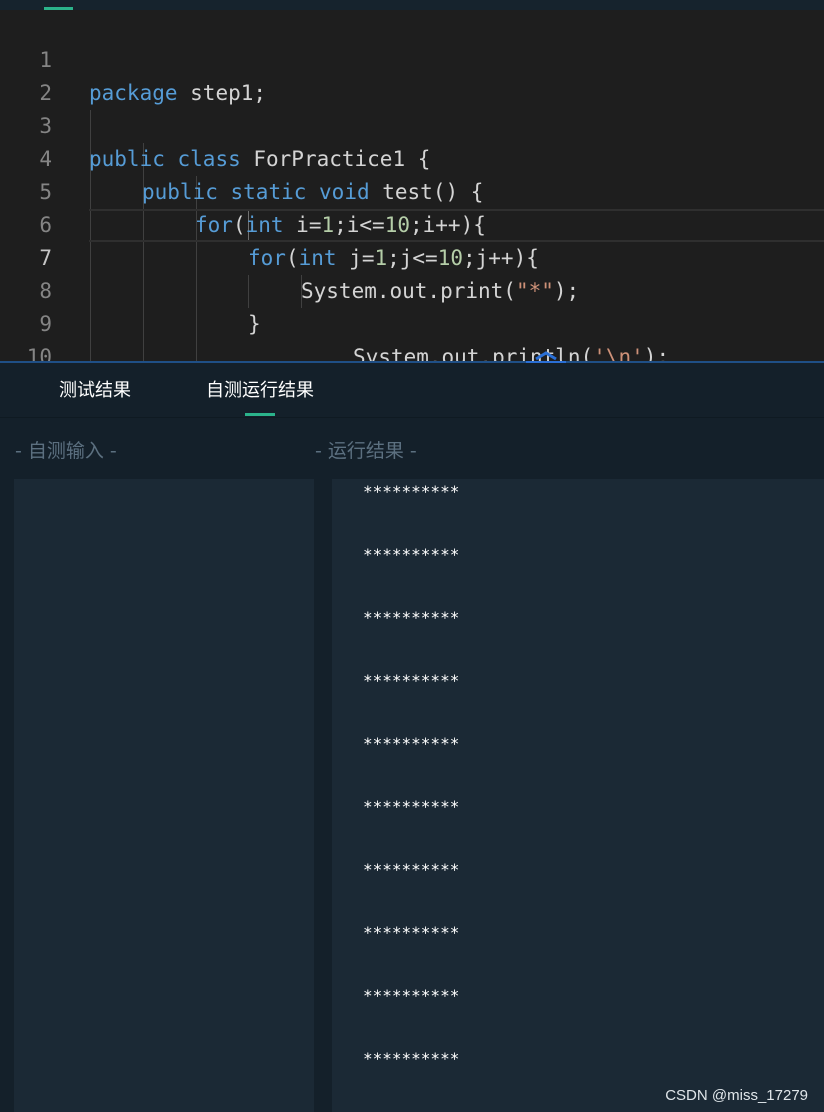  I want to click on active-tab-indicator, so click(260, 414).